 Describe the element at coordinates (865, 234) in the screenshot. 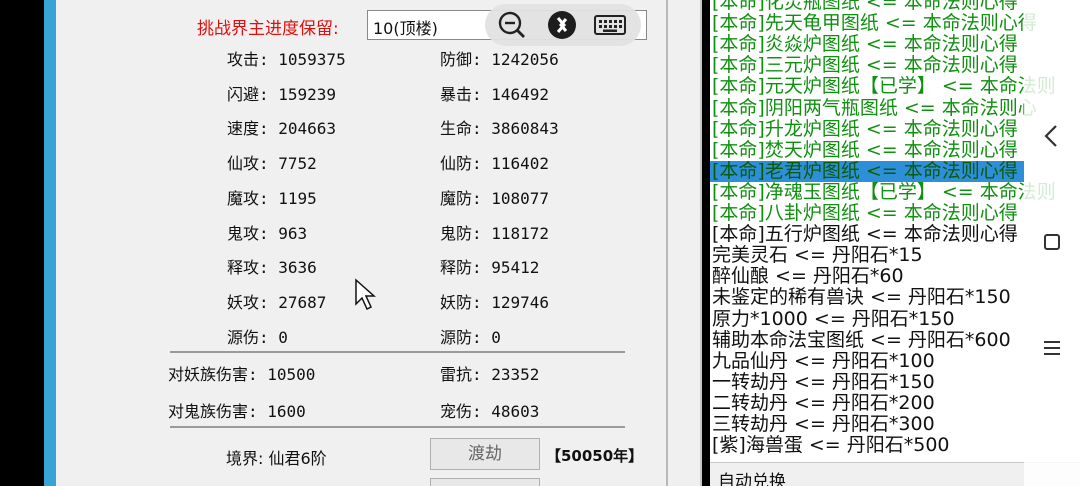

I see `list-item: [本命]五行炉图纸 <= 本命法则心得` at that location.